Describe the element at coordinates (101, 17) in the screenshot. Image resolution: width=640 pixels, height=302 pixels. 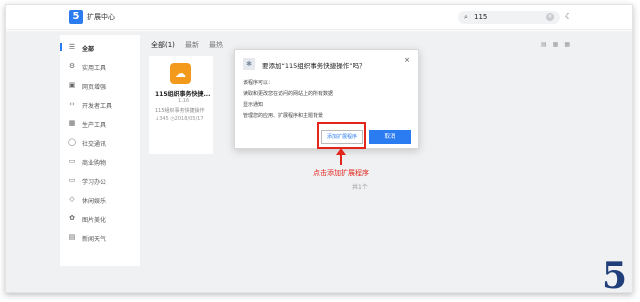
I see `app-title: 扩展中心` at that location.